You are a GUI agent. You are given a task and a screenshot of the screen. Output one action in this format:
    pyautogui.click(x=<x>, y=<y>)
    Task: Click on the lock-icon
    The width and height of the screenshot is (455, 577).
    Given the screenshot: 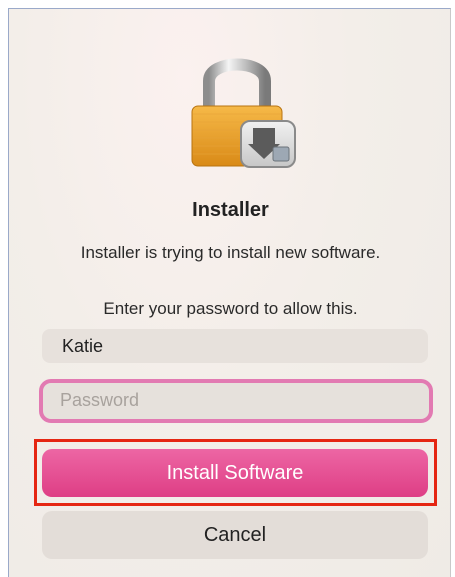 What is the action you would take?
    pyautogui.click(x=245, y=111)
    